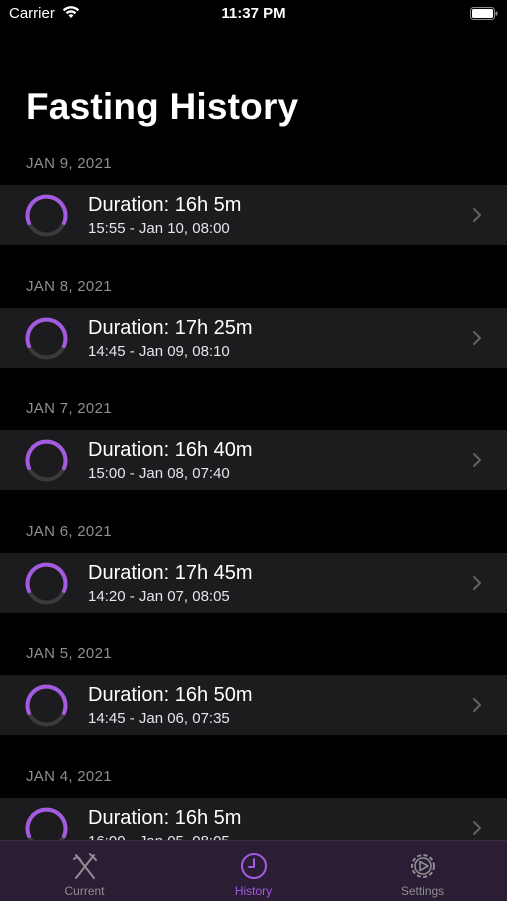 Image resolution: width=507 pixels, height=901 pixels. Describe the element at coordinates (253, 215) in the screenshot. I see `fast-row: Duration: 16h 5m 15:55 - Jan 10, 08:00` at that location.